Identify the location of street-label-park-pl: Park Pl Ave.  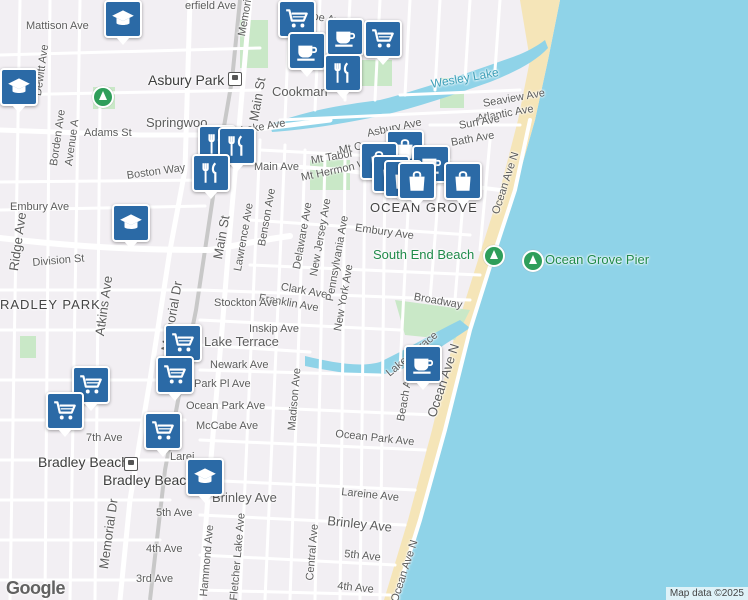
(222, 384).